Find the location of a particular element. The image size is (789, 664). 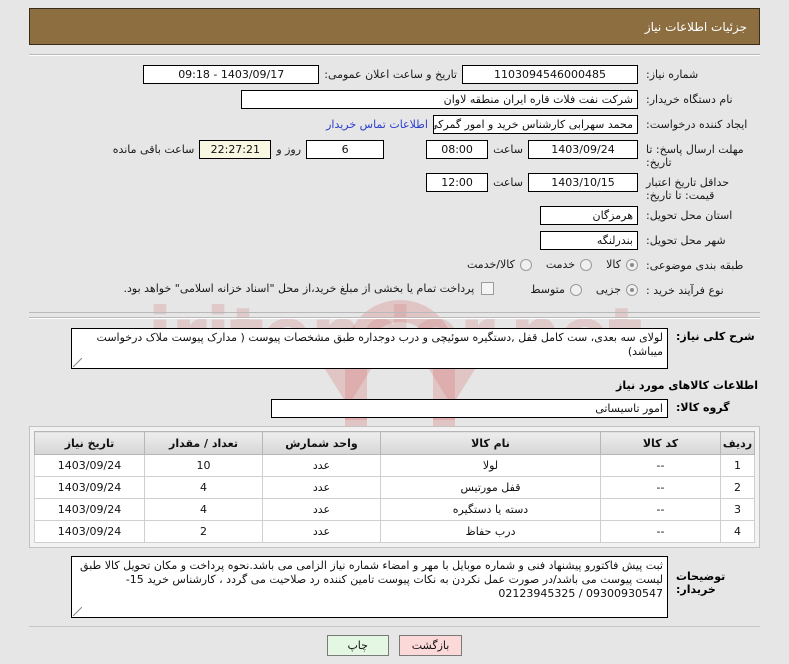

column-header-name: نام کالا is located at coordinates (490, 443).